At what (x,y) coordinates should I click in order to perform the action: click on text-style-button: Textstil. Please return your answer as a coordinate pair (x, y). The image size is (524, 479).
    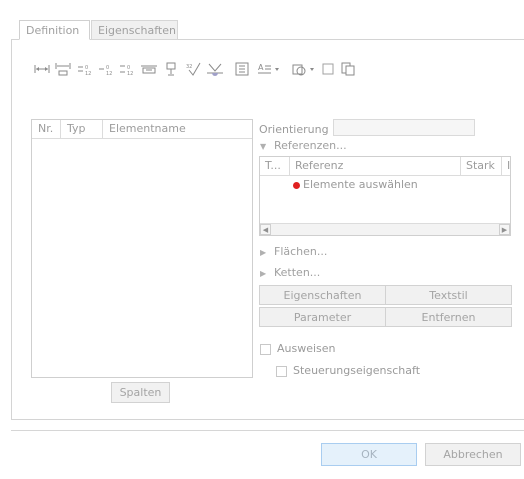
    Looking at the image, I should click on (448, 295).